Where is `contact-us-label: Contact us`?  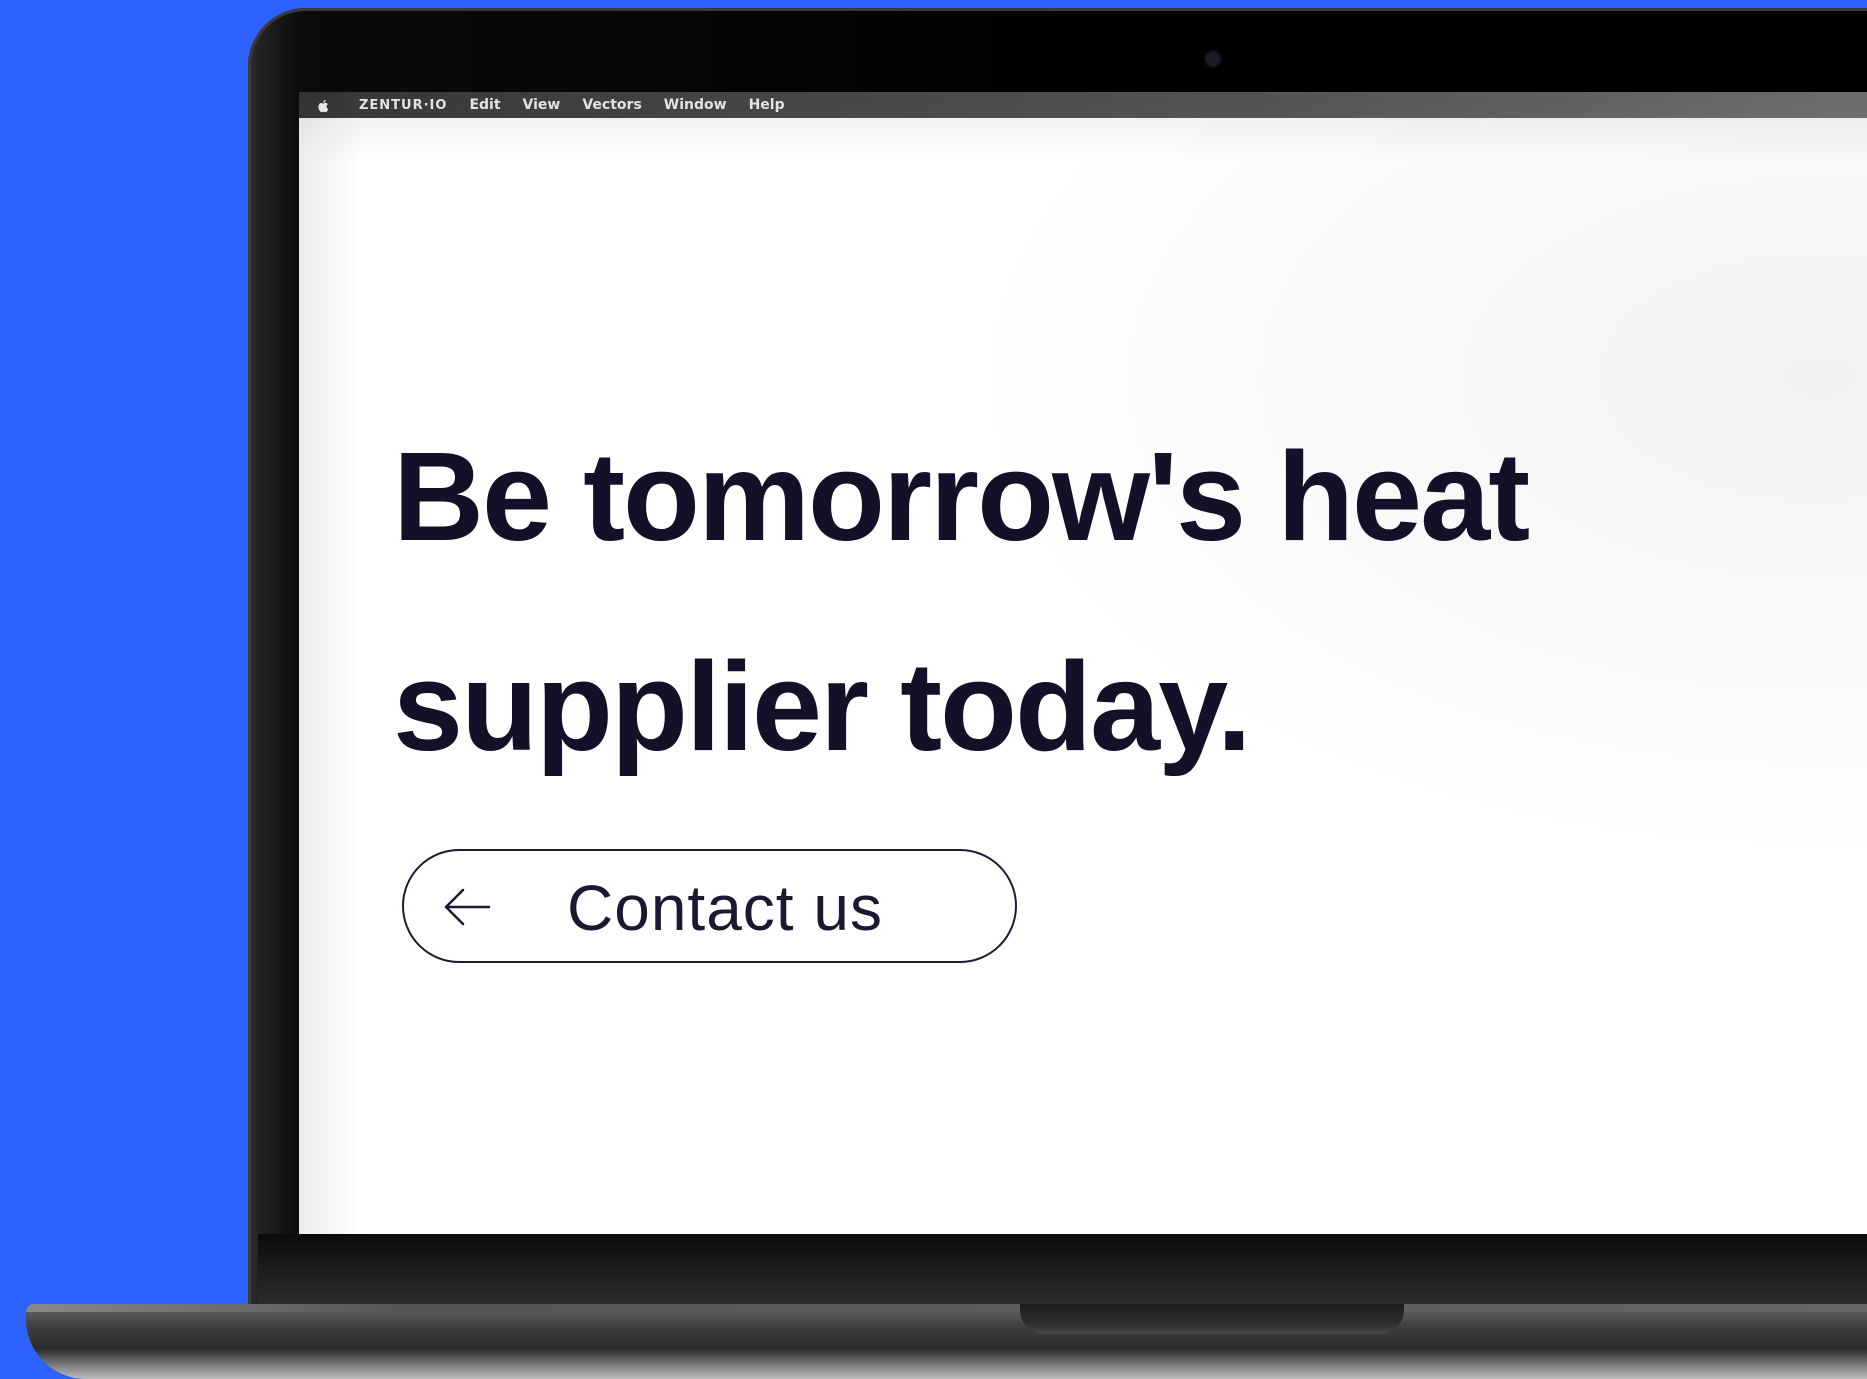
contact-us-label: Contact us is located at coordinates (725, 908).